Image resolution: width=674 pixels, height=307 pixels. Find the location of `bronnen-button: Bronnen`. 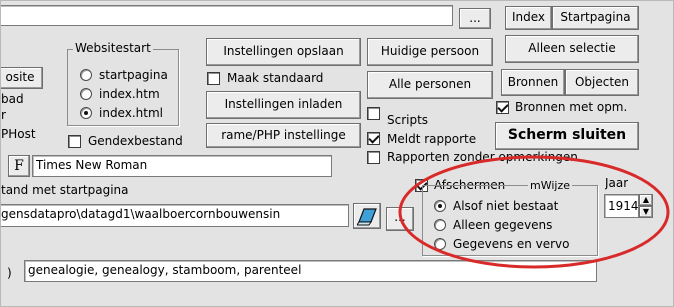

bronnen-button: Bronnen is located at coordinates (533, 82).